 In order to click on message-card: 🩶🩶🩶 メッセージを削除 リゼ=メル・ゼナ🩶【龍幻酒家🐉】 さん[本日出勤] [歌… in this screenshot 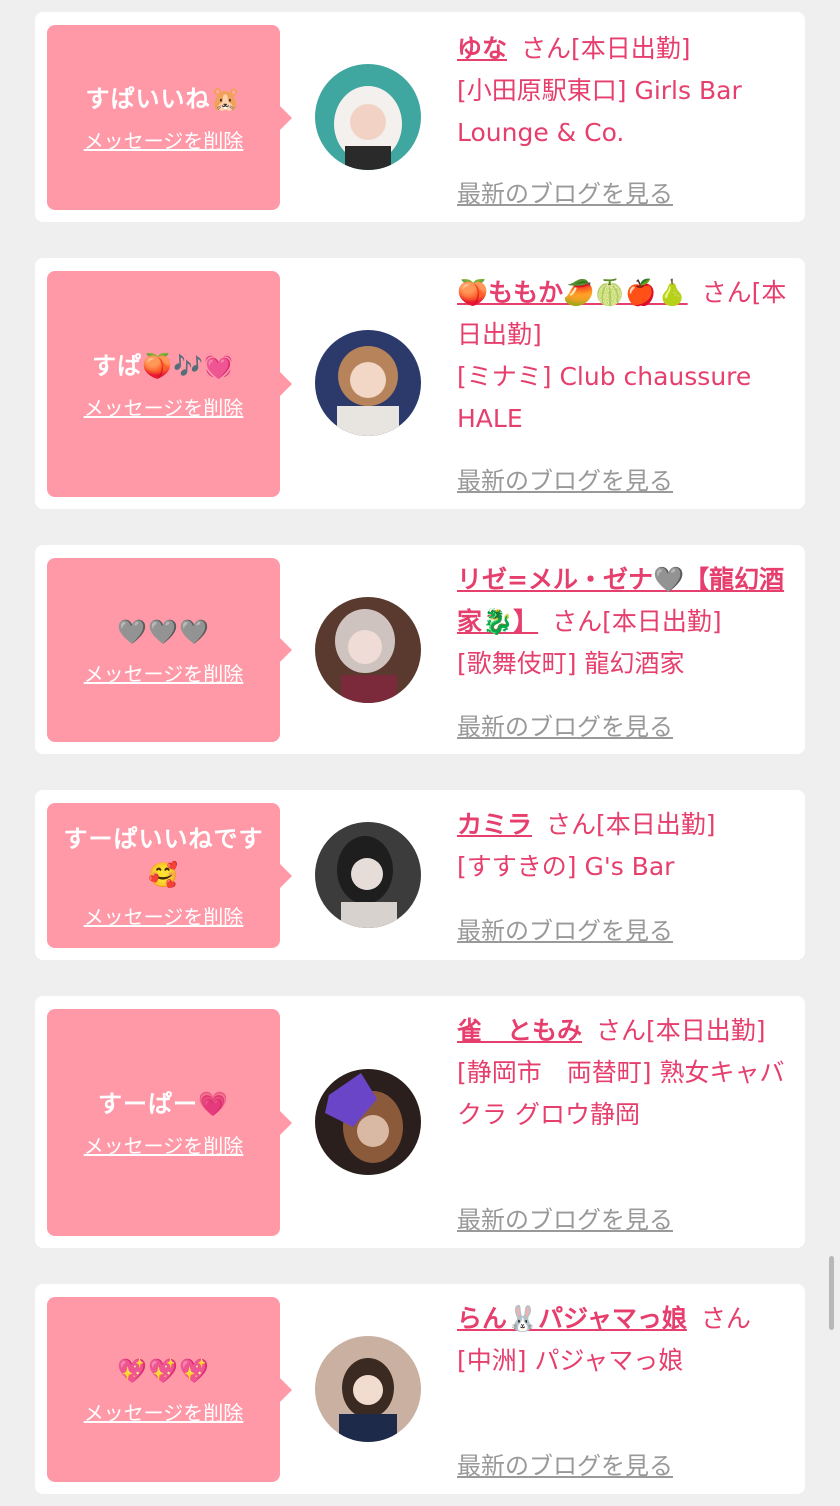, I will do `click(420, 649)`.